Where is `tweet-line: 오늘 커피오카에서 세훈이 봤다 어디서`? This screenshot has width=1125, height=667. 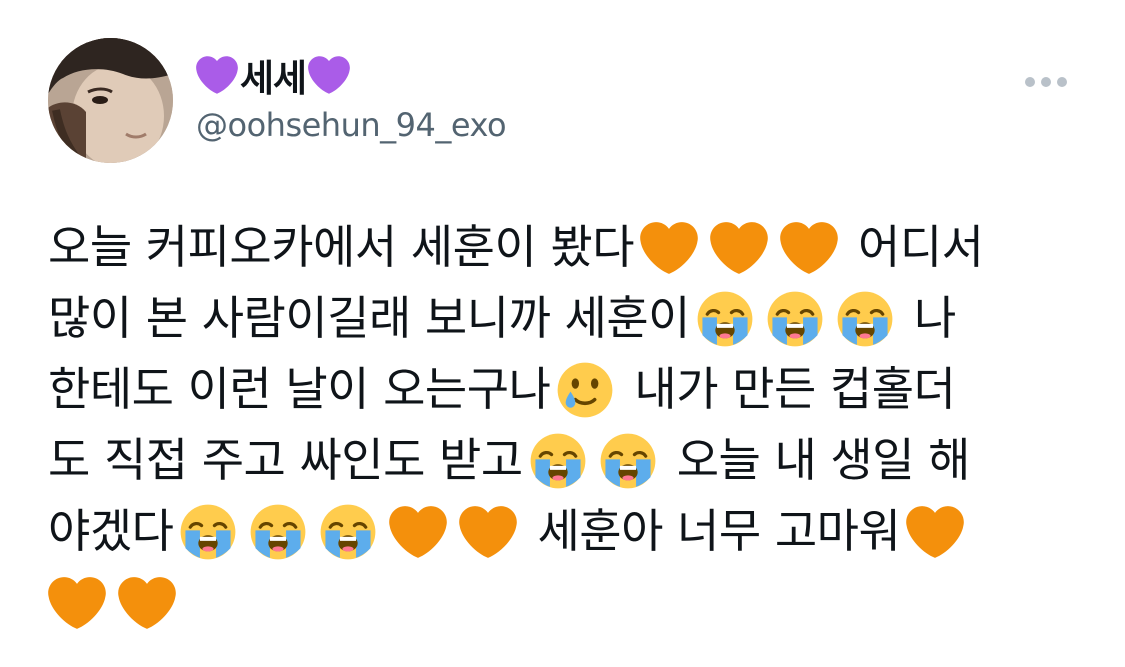
tweet-line: 오늘 커피오카에서 세훈이 봤다 어디서 is located at coordinates (568, 247).